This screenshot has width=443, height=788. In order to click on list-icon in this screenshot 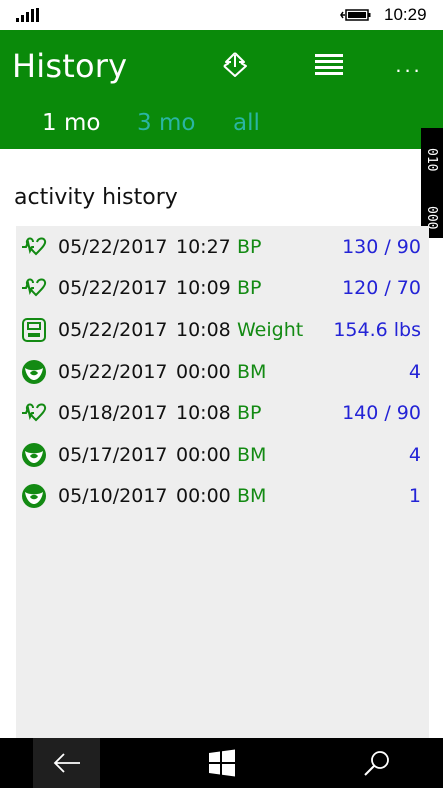, I will do `click(329, 64)`.